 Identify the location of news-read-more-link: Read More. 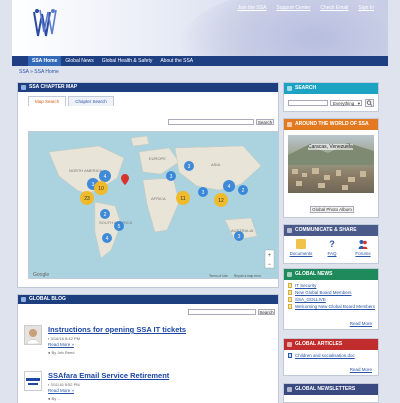
(361, 323).